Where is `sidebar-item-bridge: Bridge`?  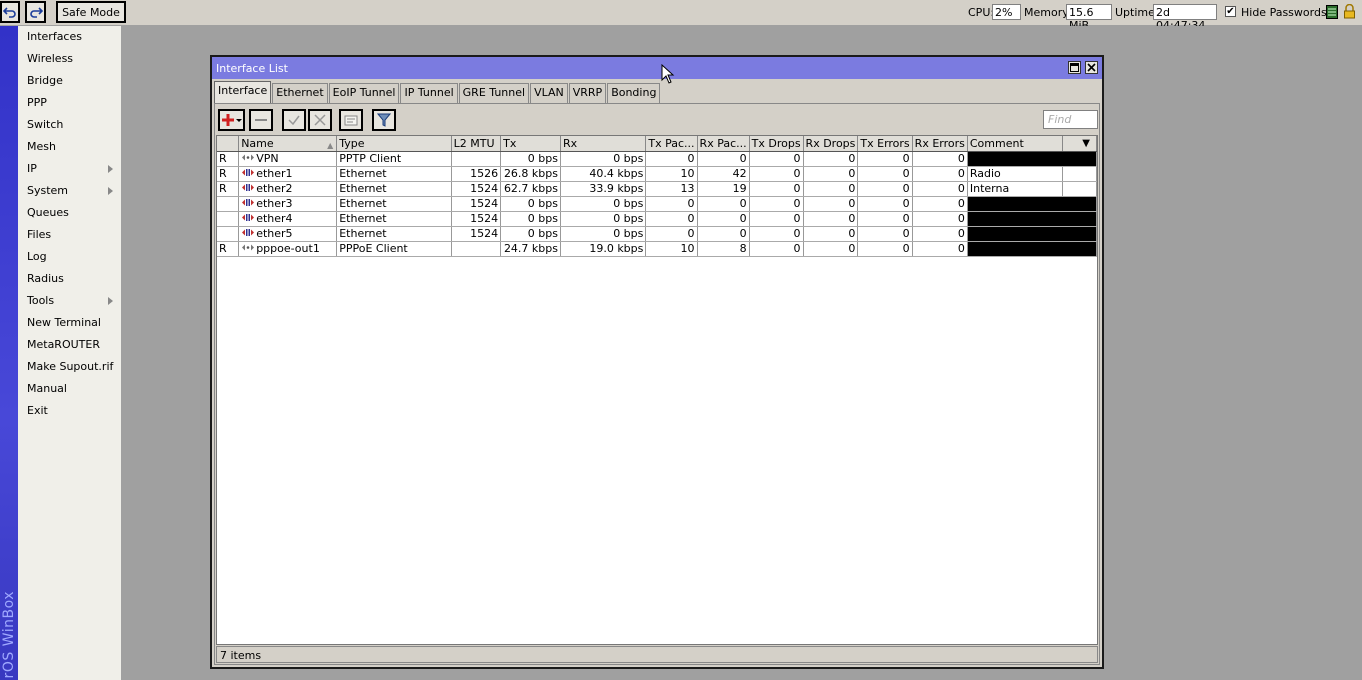
sidebar-item-bridge: Bridge is located at coordinates (69, 81).